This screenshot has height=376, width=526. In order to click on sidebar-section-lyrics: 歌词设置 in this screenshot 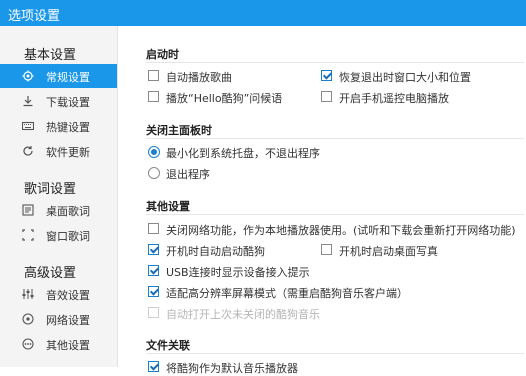, I will do `click(50, 189)`.